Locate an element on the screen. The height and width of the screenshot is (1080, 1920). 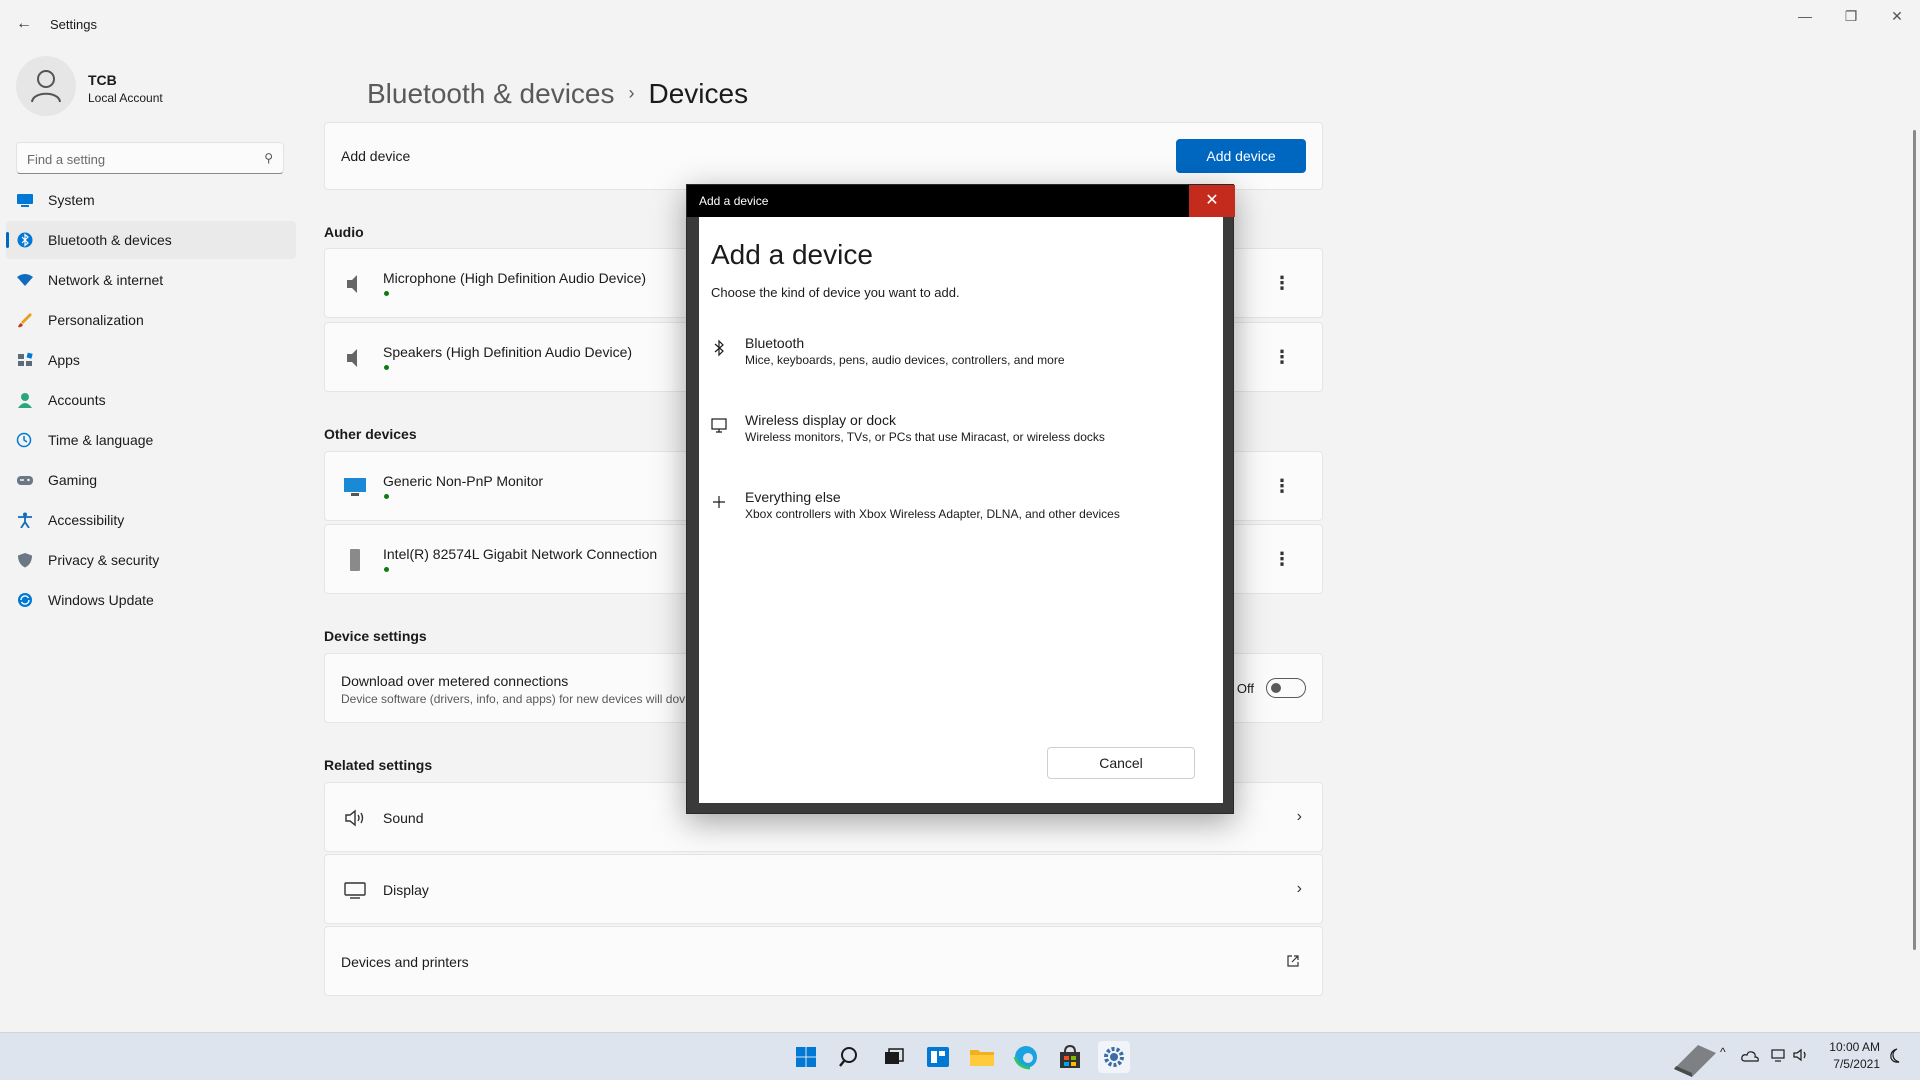
app-title: Settings is located at coordinates (73, 24).